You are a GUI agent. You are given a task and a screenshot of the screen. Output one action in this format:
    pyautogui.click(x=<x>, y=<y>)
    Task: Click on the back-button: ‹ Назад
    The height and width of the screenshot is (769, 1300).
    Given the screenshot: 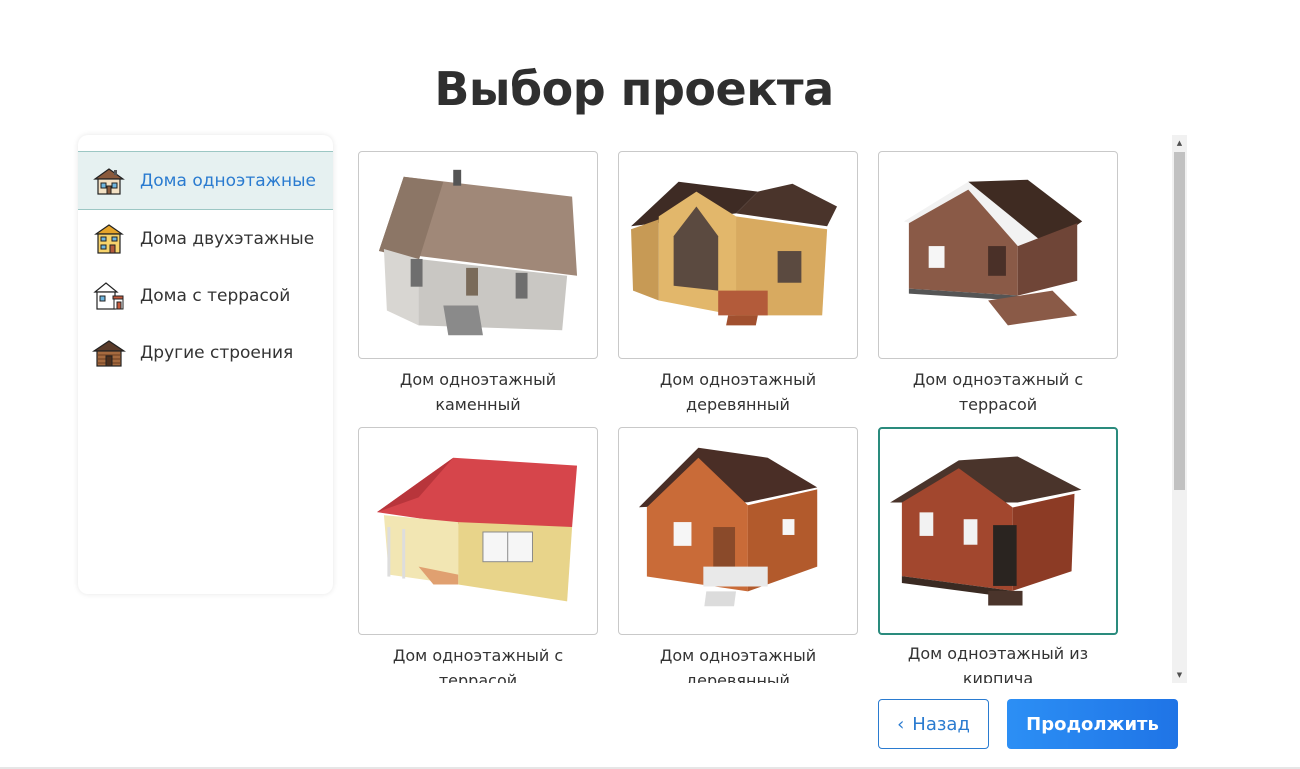 What is the action you would take?
    pyautogui.click(x=933, y=724)
    